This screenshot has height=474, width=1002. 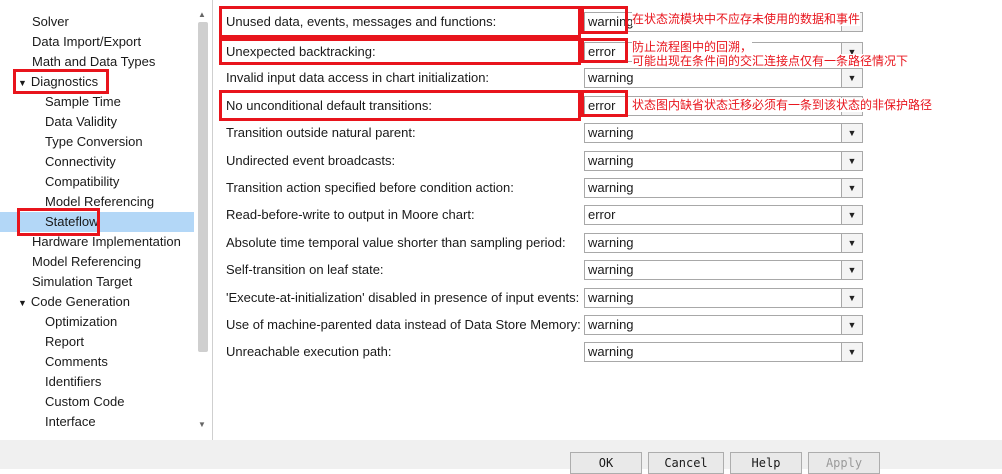 I want to click on tree-item-label: Optimization, so click(x=81, y=321).